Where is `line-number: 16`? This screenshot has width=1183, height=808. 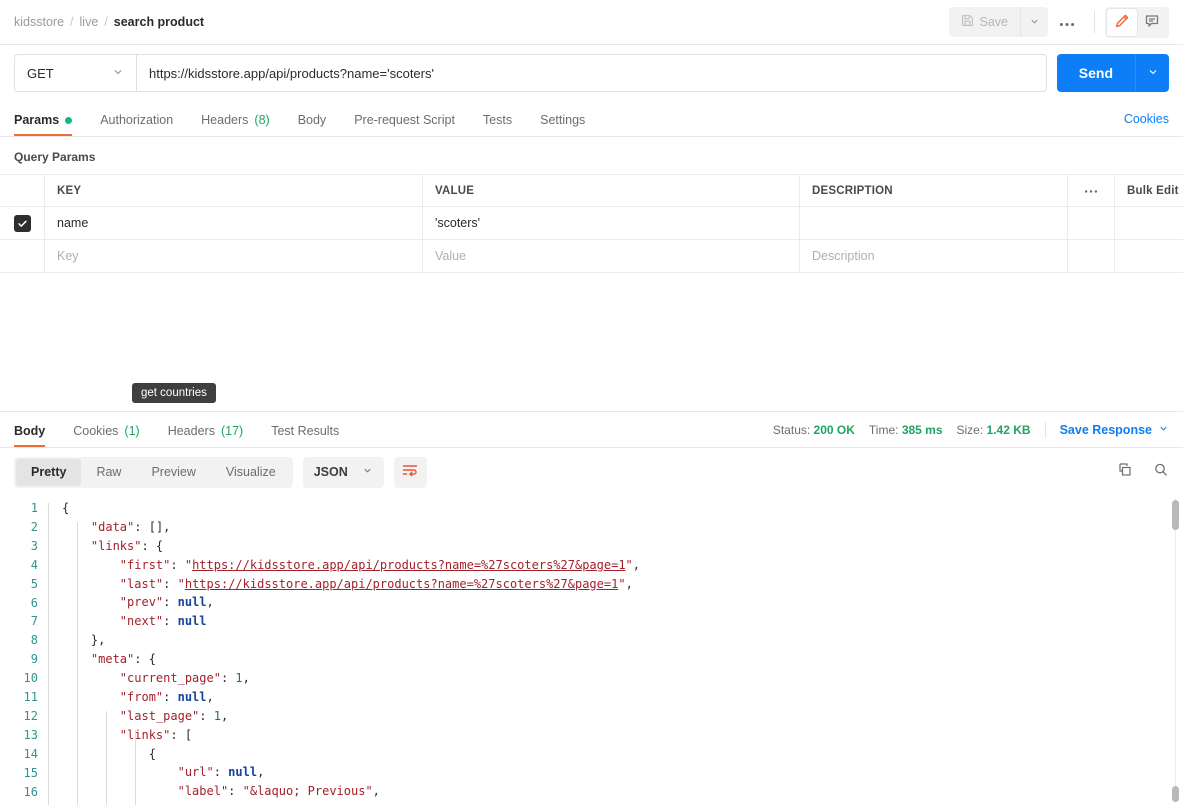
line-number: 16 is located at coordinates (30, 791).